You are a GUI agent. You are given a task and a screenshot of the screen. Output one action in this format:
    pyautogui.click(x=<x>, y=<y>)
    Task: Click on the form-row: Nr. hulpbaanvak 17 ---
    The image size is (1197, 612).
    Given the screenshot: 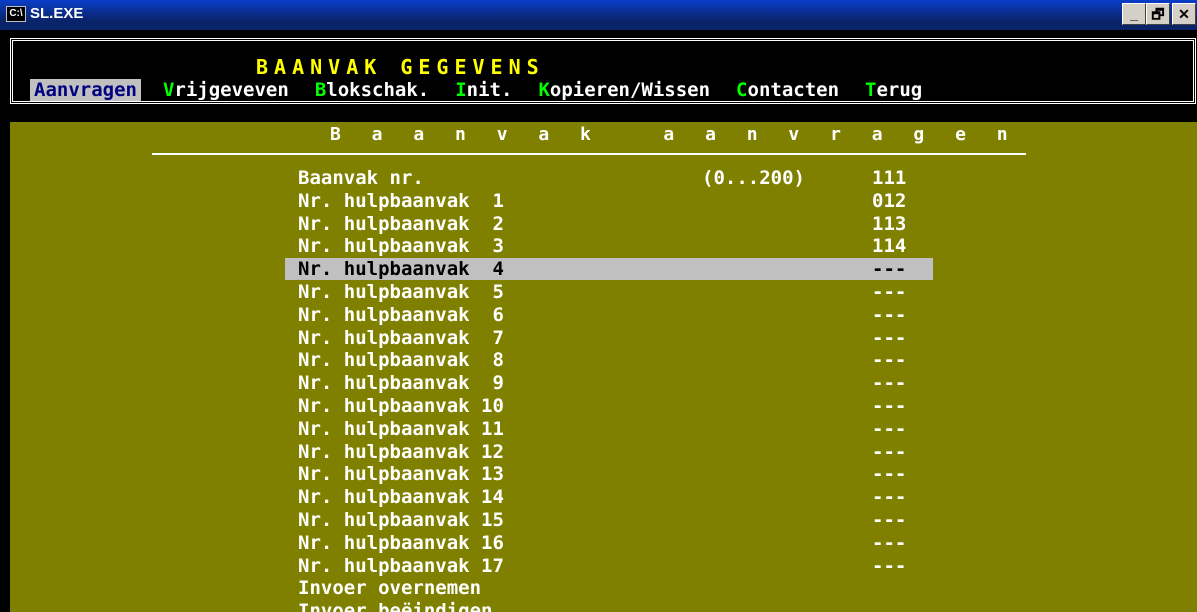 What is the action you would take?
    pyautogui.click(x=608, y=566)
    